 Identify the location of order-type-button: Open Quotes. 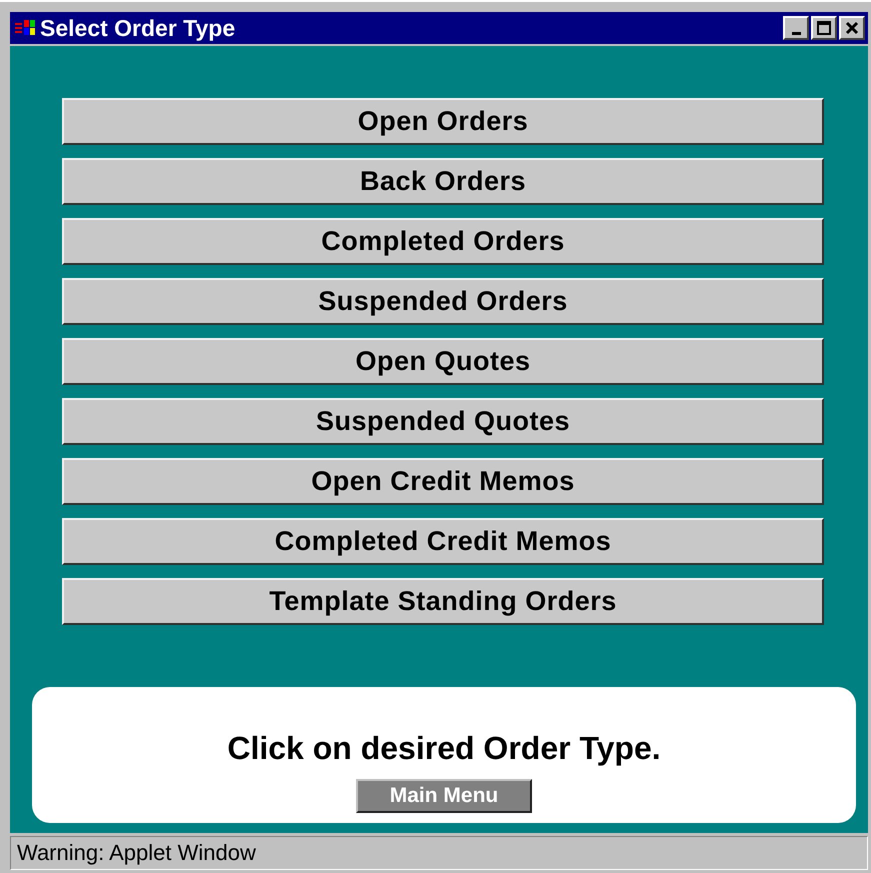
(443, 361).